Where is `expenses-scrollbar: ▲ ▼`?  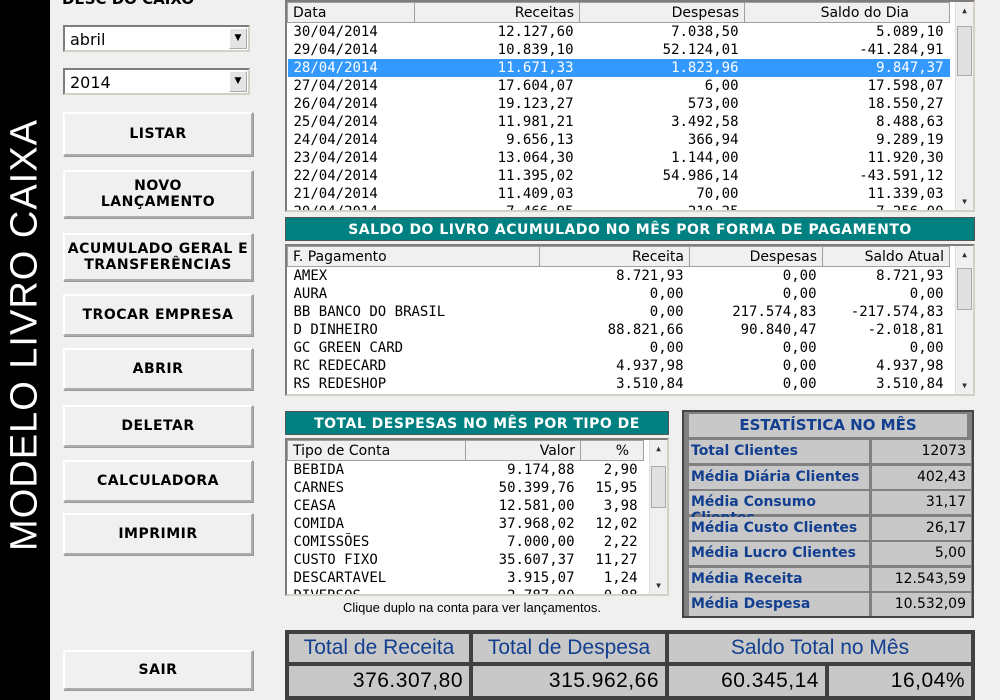
expenses-scrollbar: ▲ ▼ is located at coordinates (658, 517).